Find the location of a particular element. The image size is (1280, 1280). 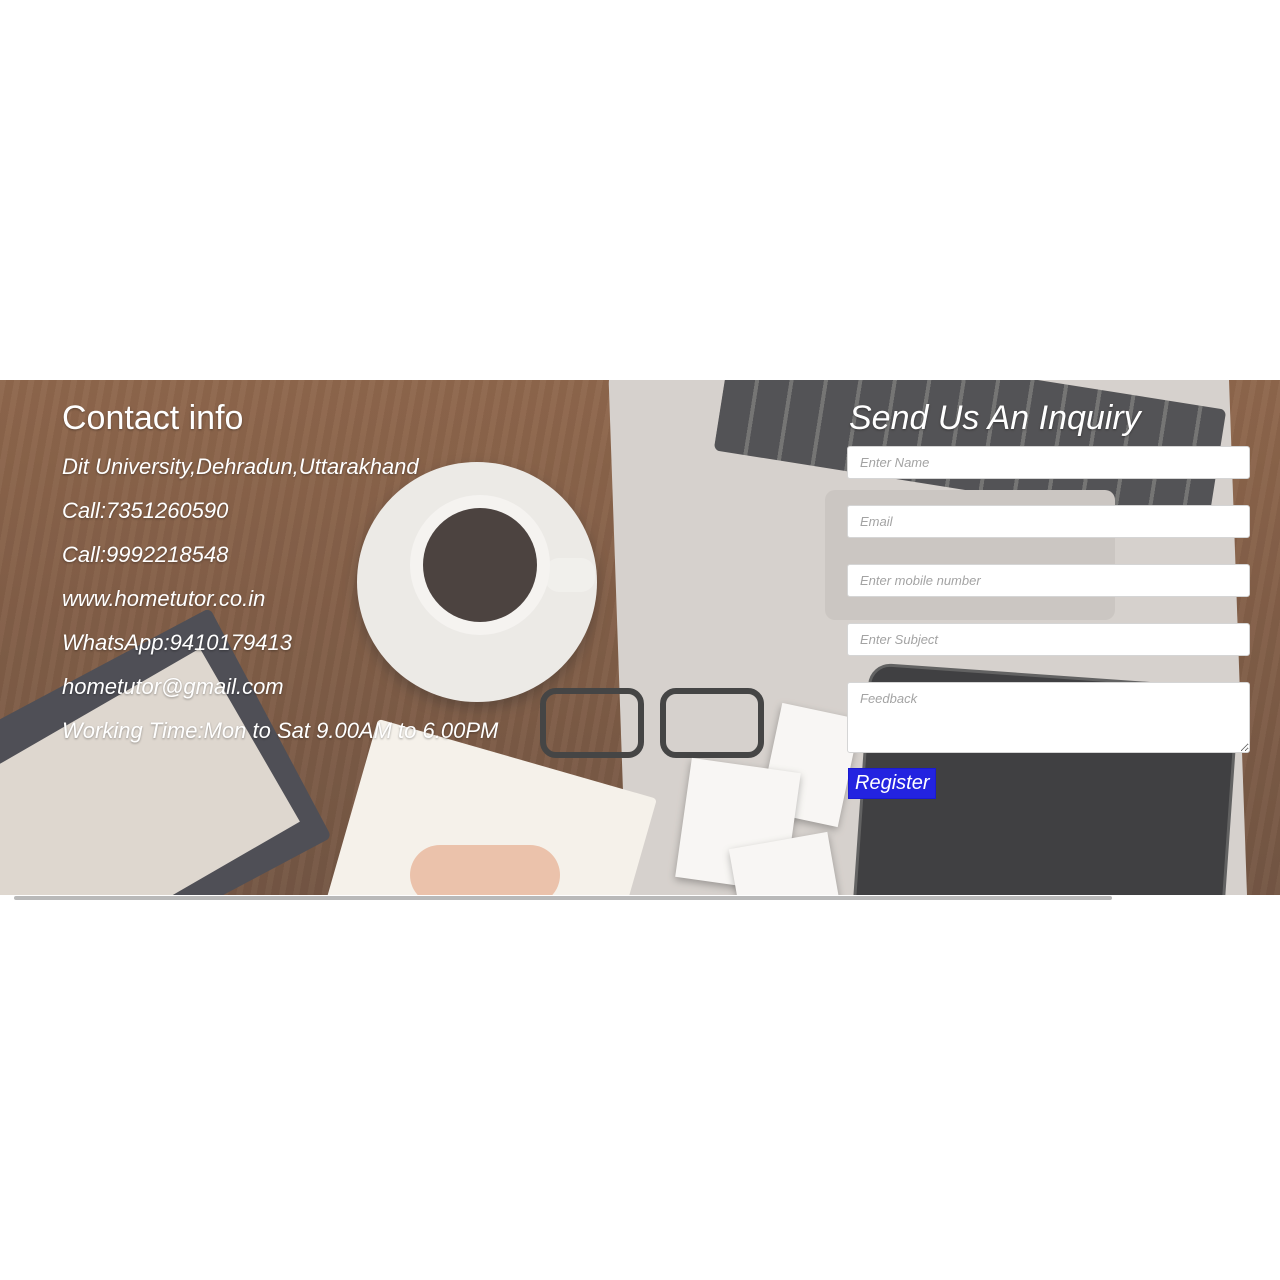

horizontal-scrollbar is located at coordinates (563, 898).